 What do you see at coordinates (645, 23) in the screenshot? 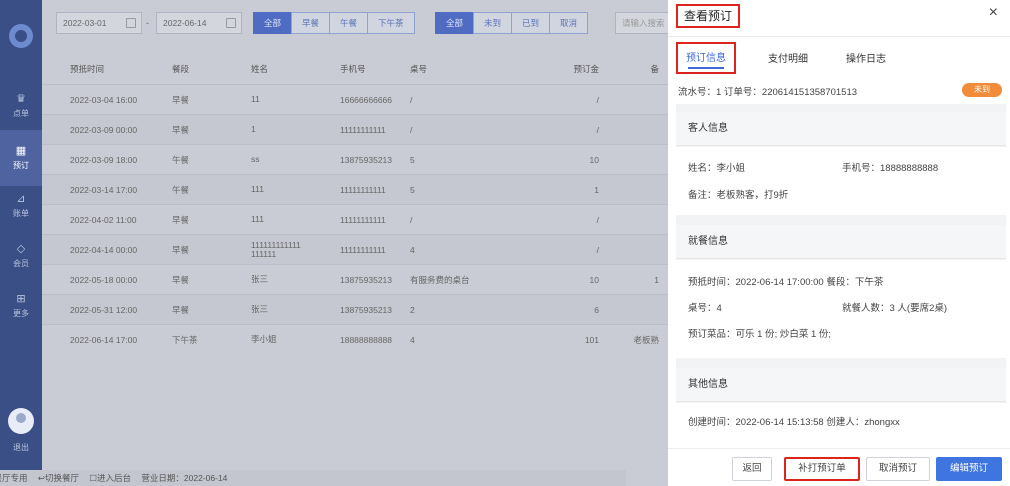
I see `search-input: 请输入搜索` at bounding box center [645, 23].